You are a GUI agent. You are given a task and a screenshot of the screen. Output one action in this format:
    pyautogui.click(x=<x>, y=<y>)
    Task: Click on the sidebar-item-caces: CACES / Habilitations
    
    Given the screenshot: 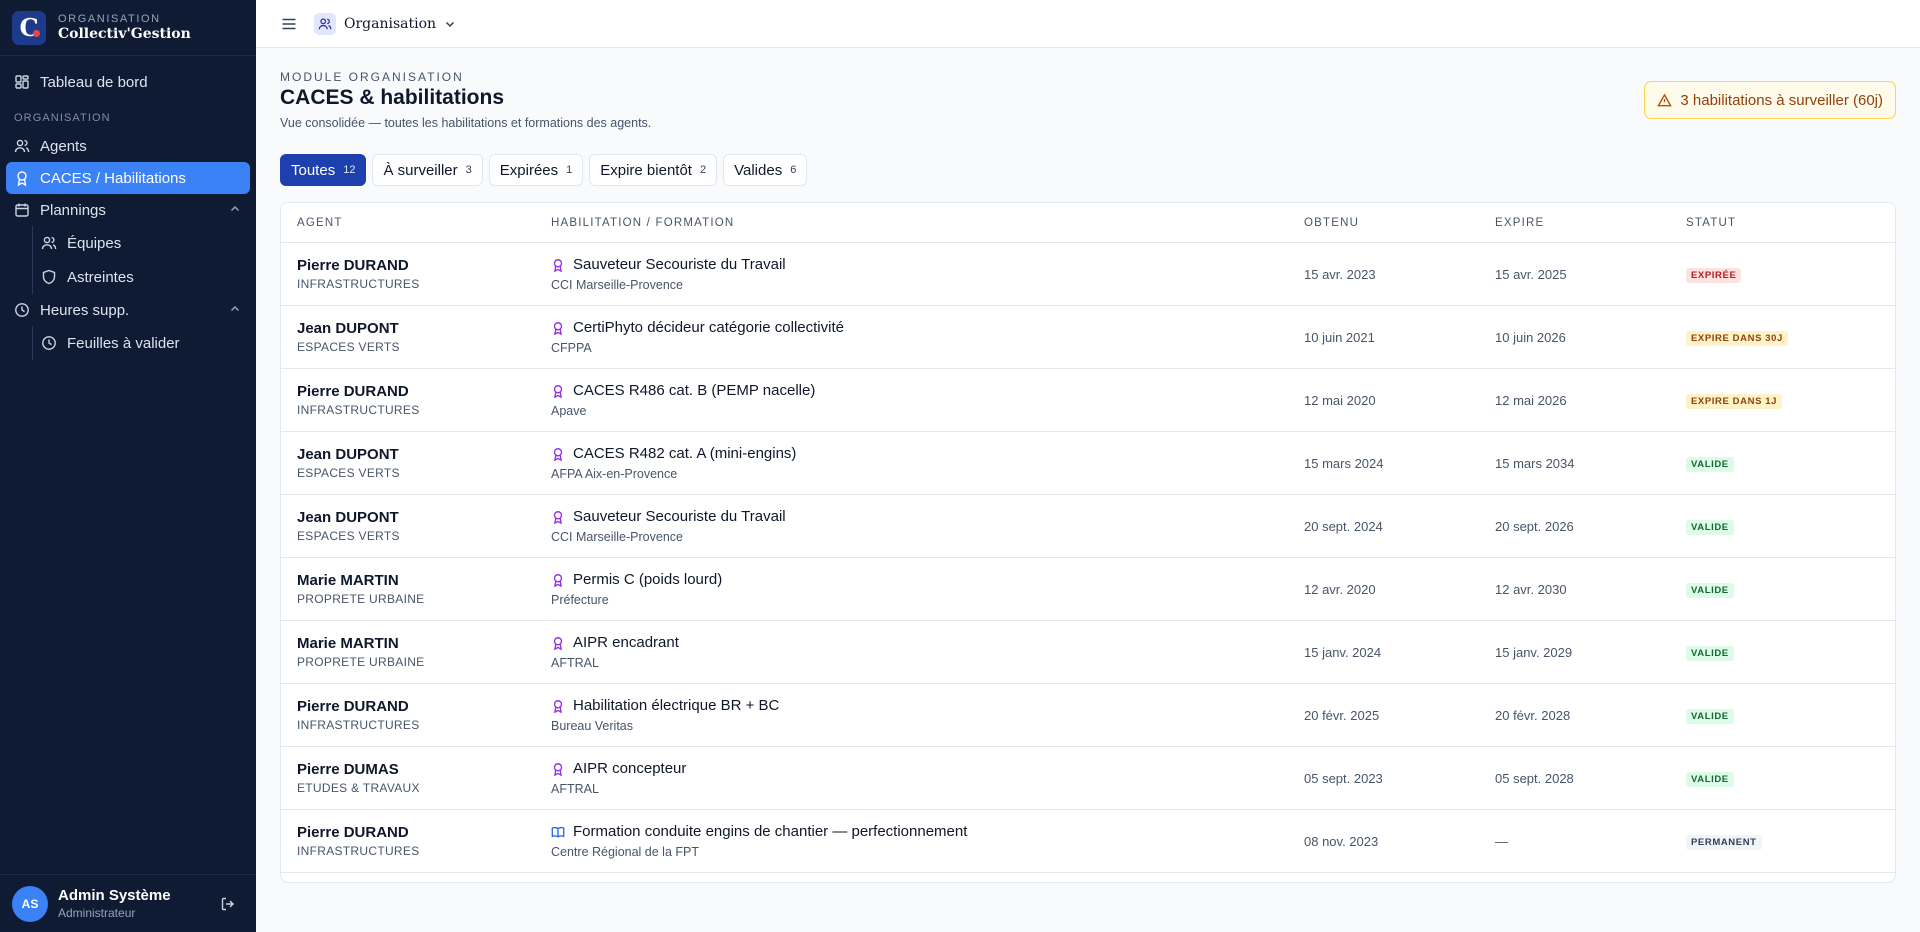 What is the action you would take?
    pyautogui.click(x=128, y=178)
    